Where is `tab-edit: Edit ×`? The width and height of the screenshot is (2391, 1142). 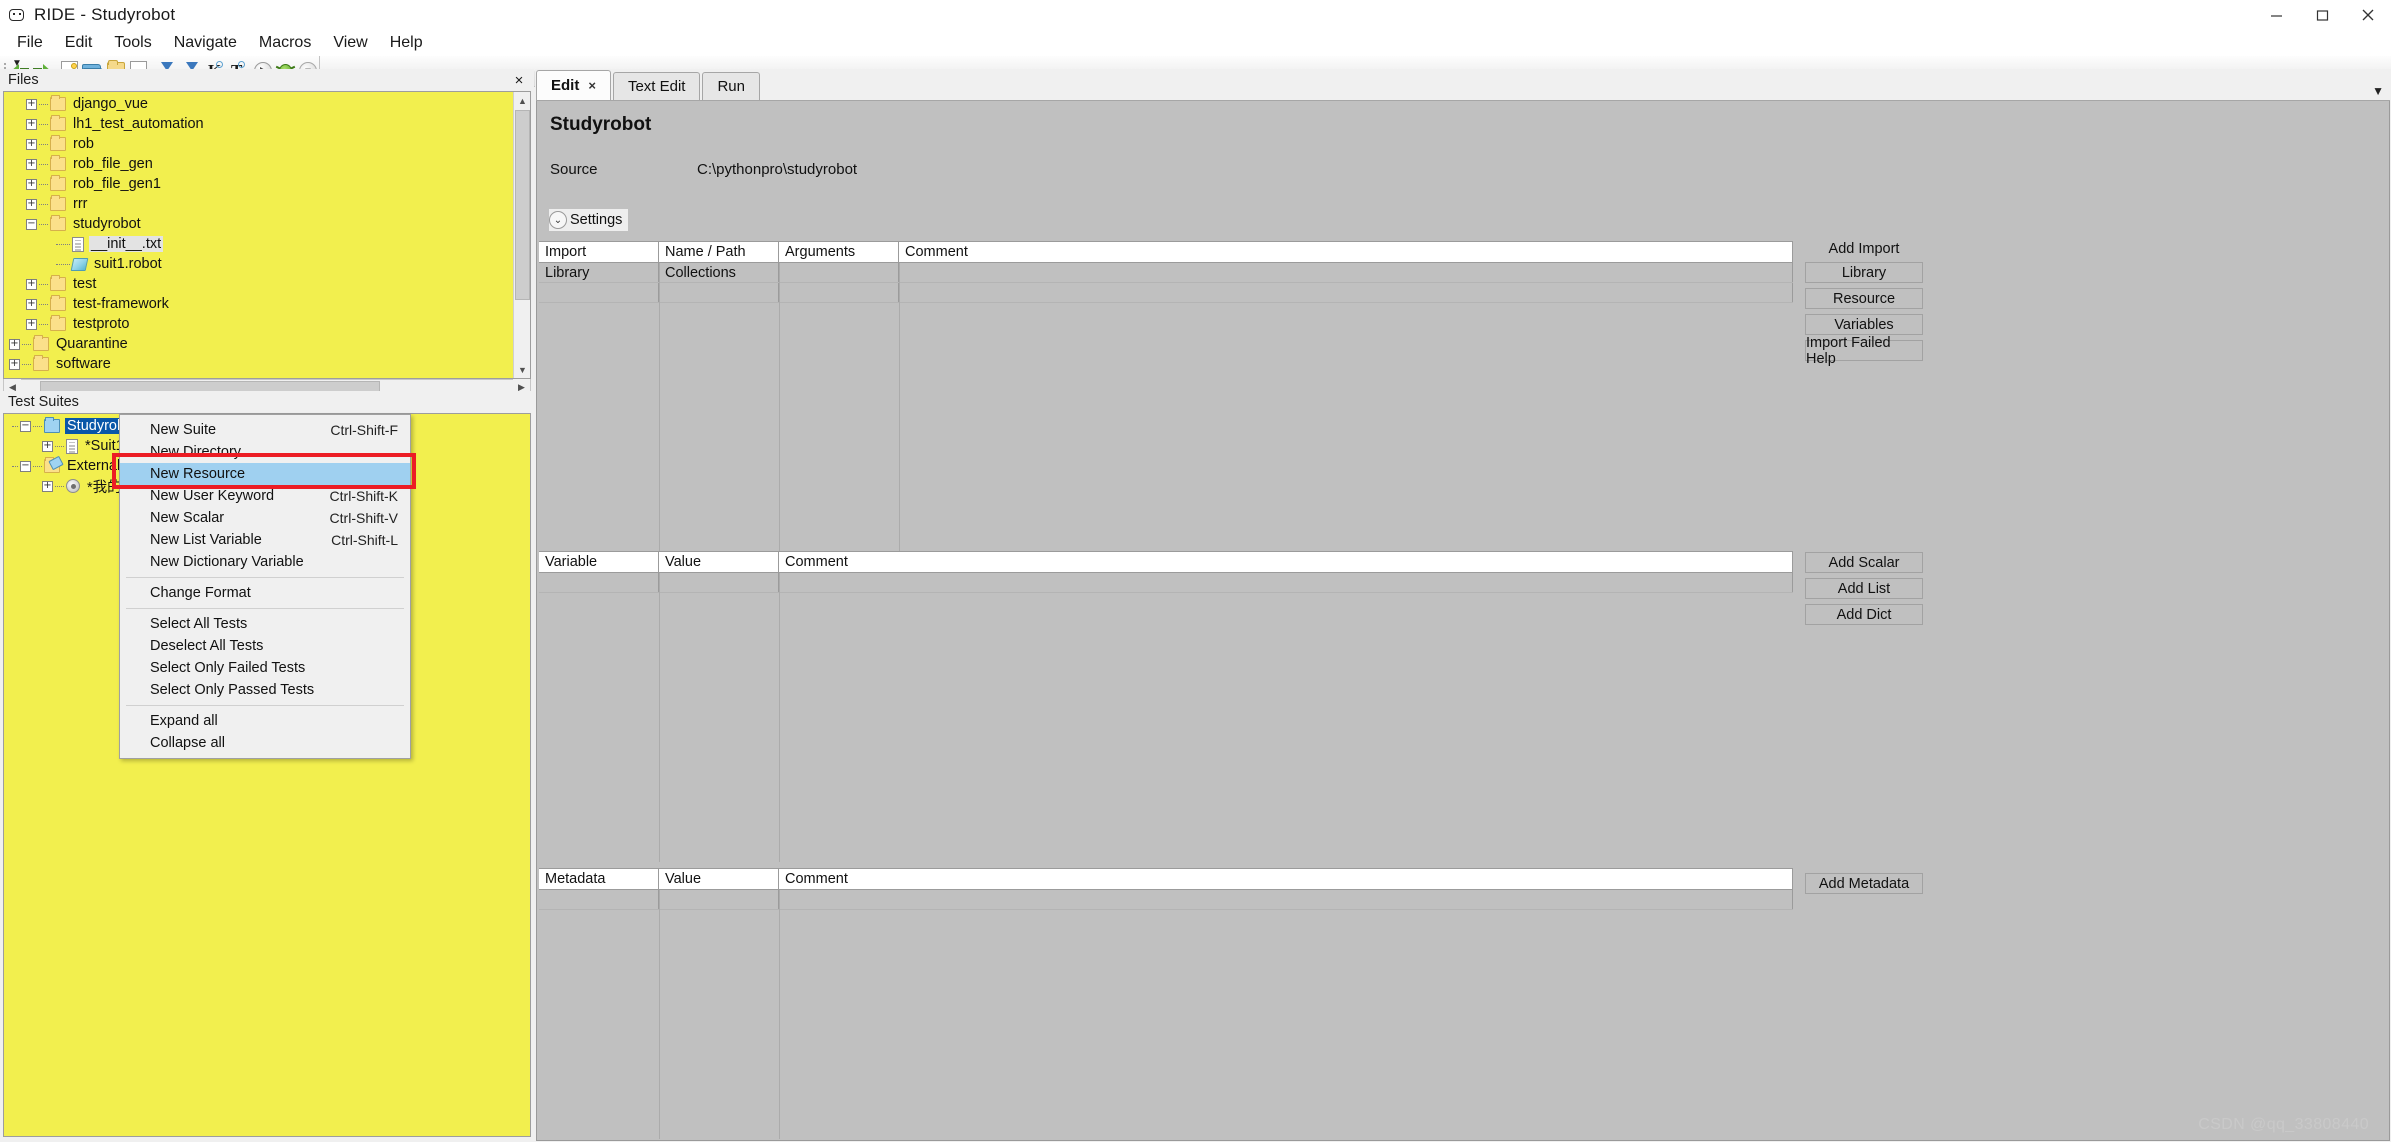 tab-edit: Edit × is located at coordinates (573, 85).